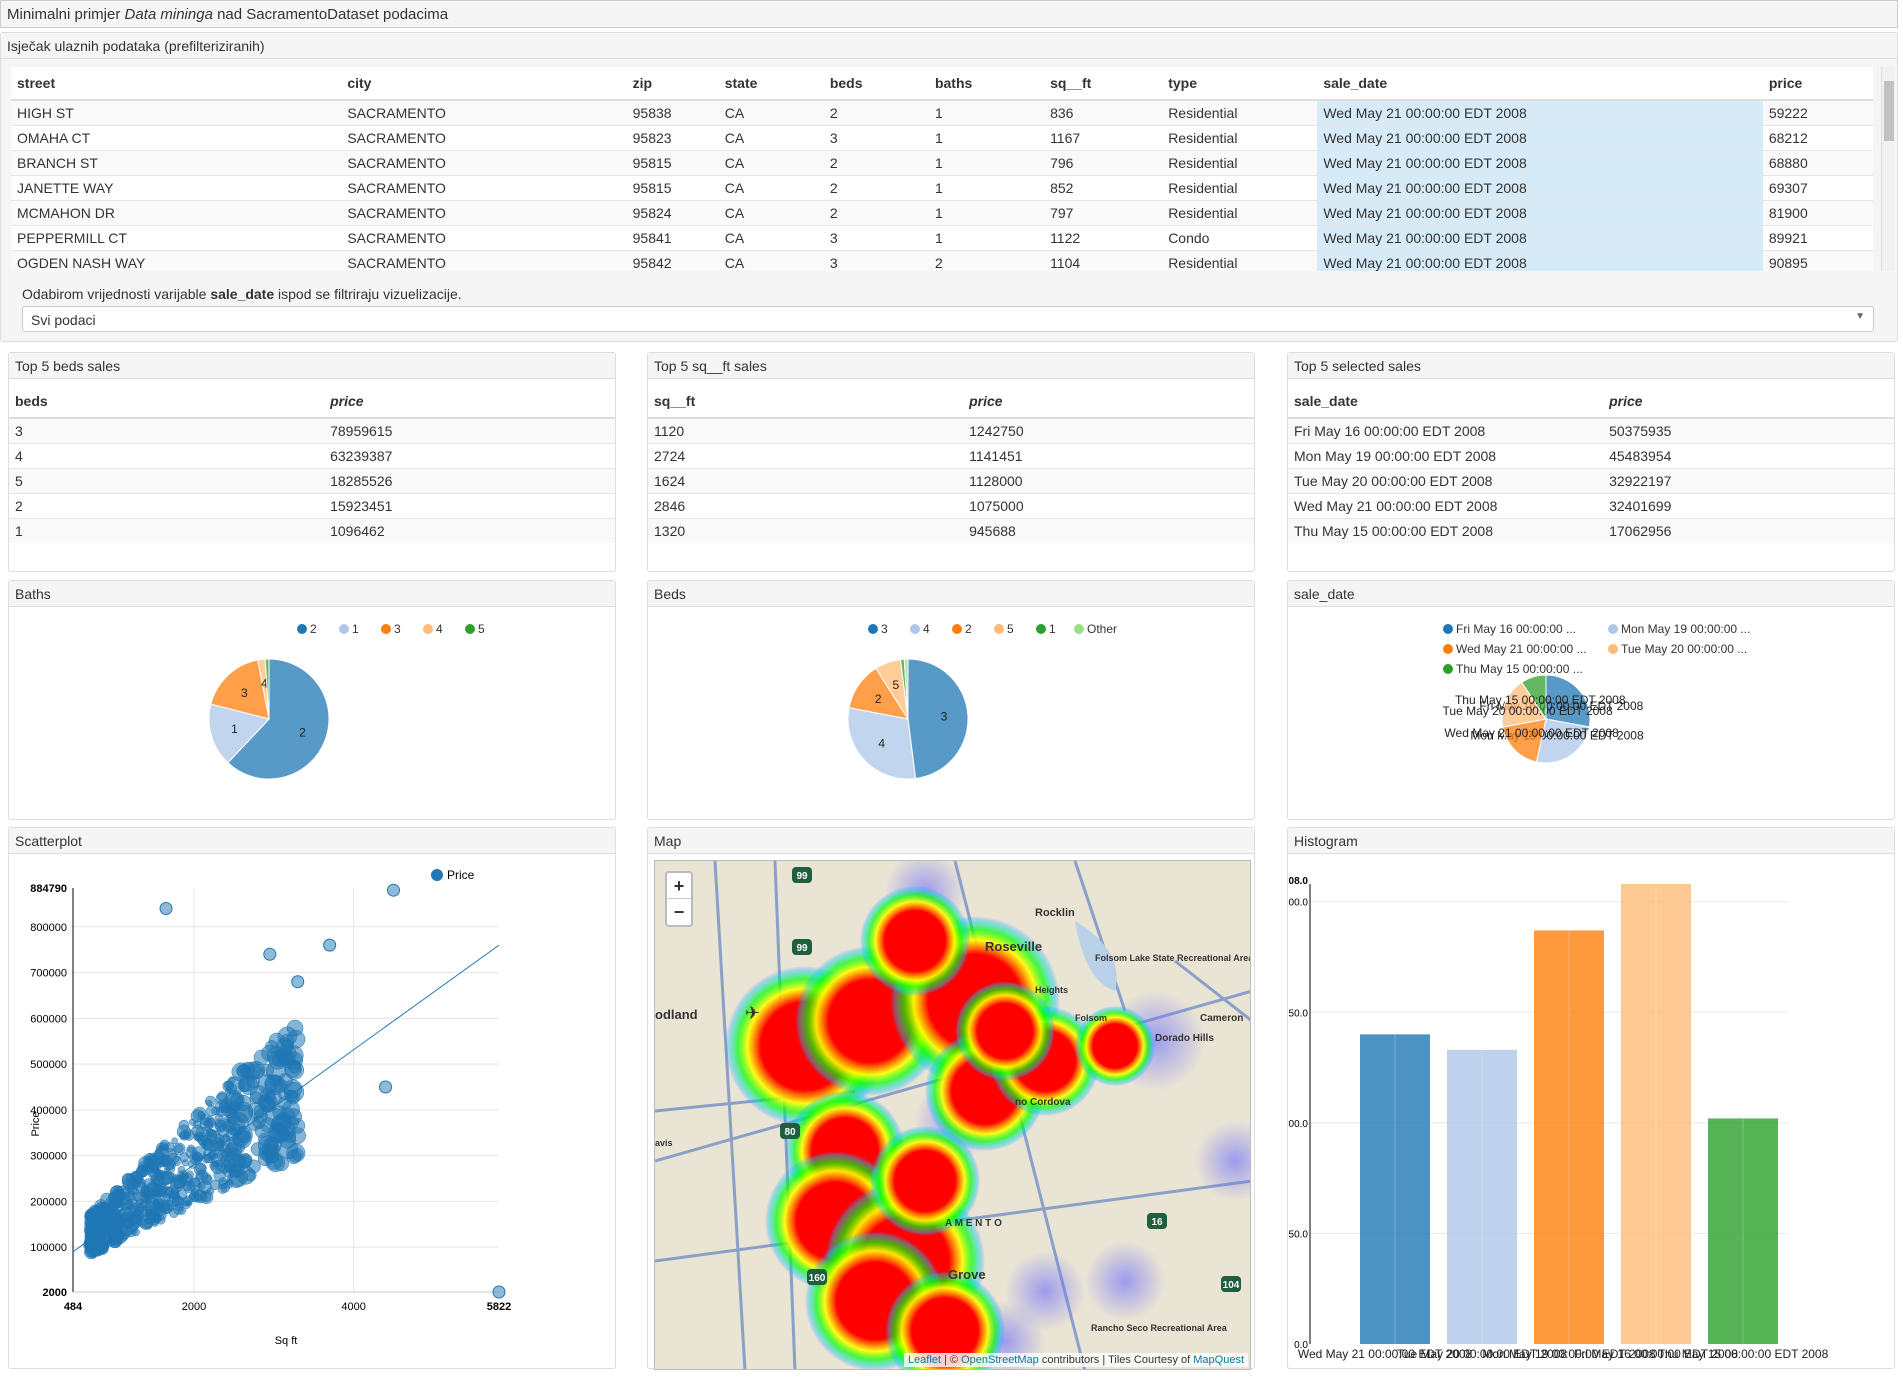 Image resolution: width=1903 pixels, height=1377 pixels. What do you see at coordinates (312, 530) in the screenshot?
I see `table-row: 1 1096462` at bounding box center [312, 530].